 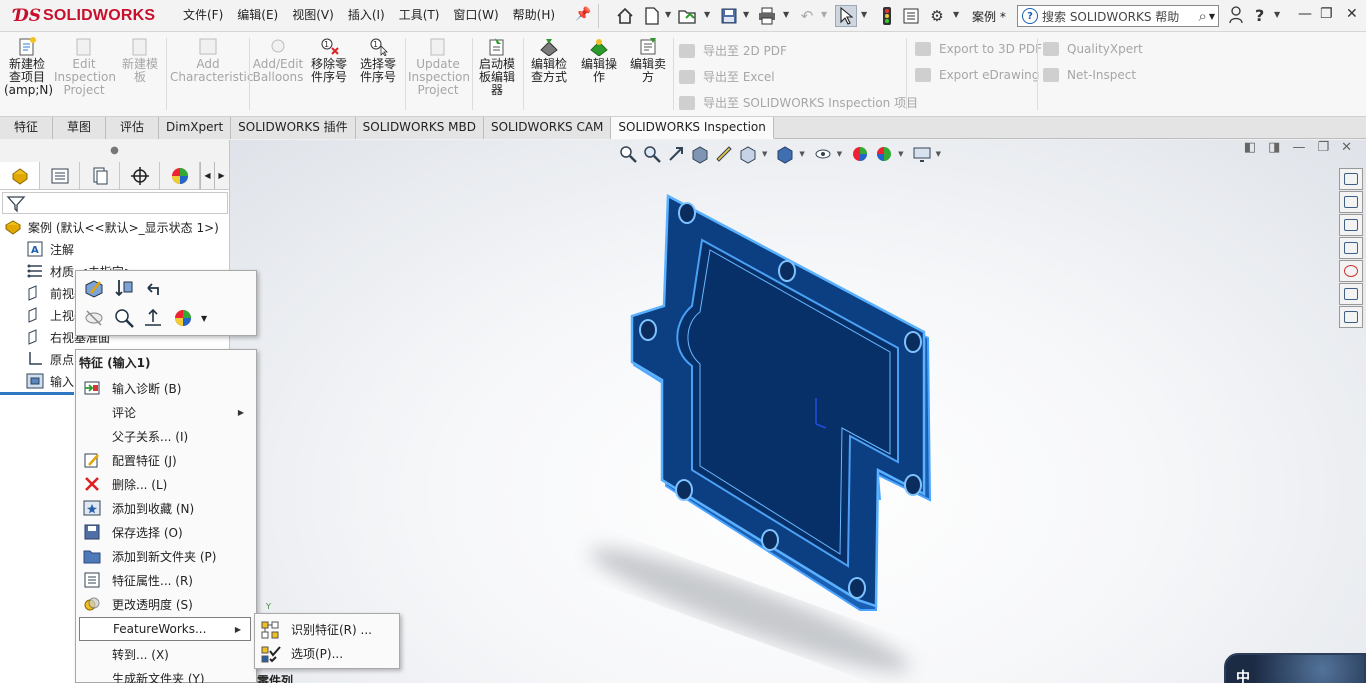 I want to click on update-project-button: Update Inspection Project, so click(x=439, y=66).